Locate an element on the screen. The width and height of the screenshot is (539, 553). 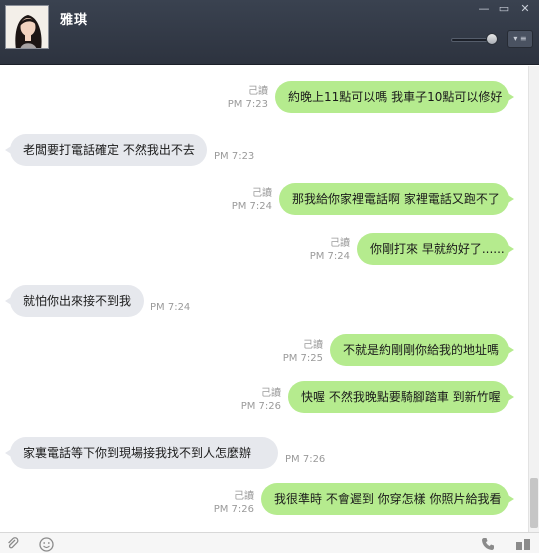
minimize-icon: — is located at coordinates (484, 9).